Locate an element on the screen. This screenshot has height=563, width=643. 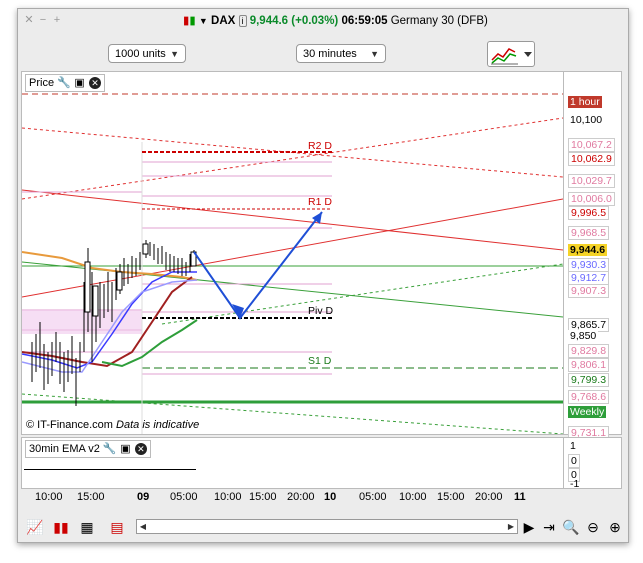
chart-line-icon: 📈 is located at coordinates (35, 527).